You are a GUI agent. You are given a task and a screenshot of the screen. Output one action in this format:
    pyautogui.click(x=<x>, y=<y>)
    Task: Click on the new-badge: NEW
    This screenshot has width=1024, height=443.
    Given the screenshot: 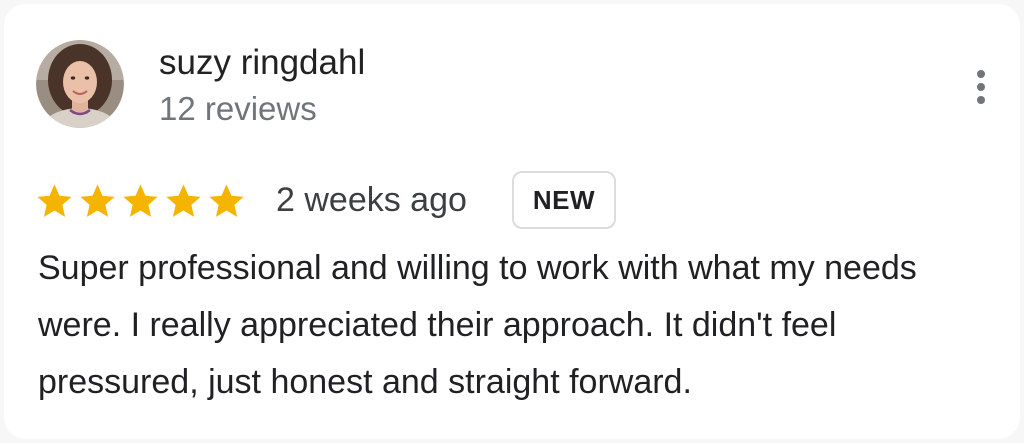 What is the action you would take?
    pyautogui.click(x=564, y=200)
    